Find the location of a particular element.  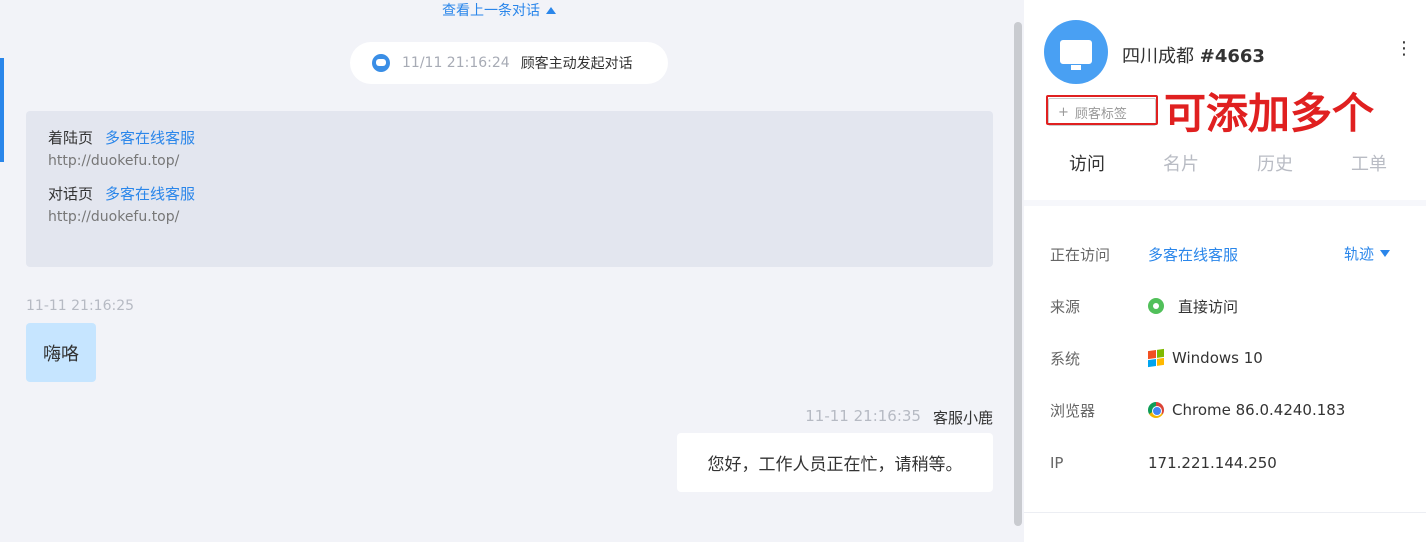

visitor-id: #4663 is located at coordinates (1232, 56).